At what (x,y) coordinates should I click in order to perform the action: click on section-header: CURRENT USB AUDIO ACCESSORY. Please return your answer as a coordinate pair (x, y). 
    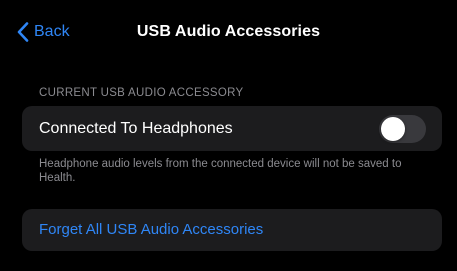
    Looking at the image, I should click on (141, 93).